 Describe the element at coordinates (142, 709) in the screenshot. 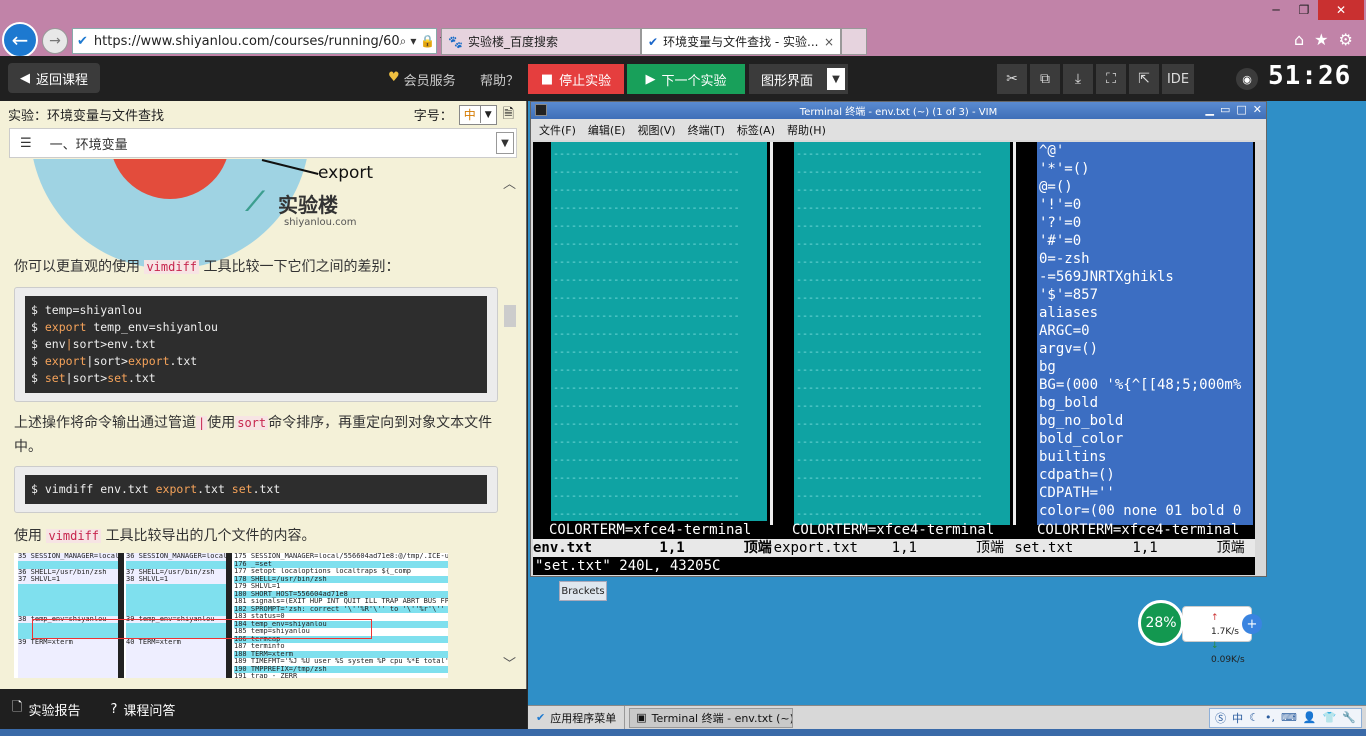

I see `course-qa-button: ? 课程问答` at that location.